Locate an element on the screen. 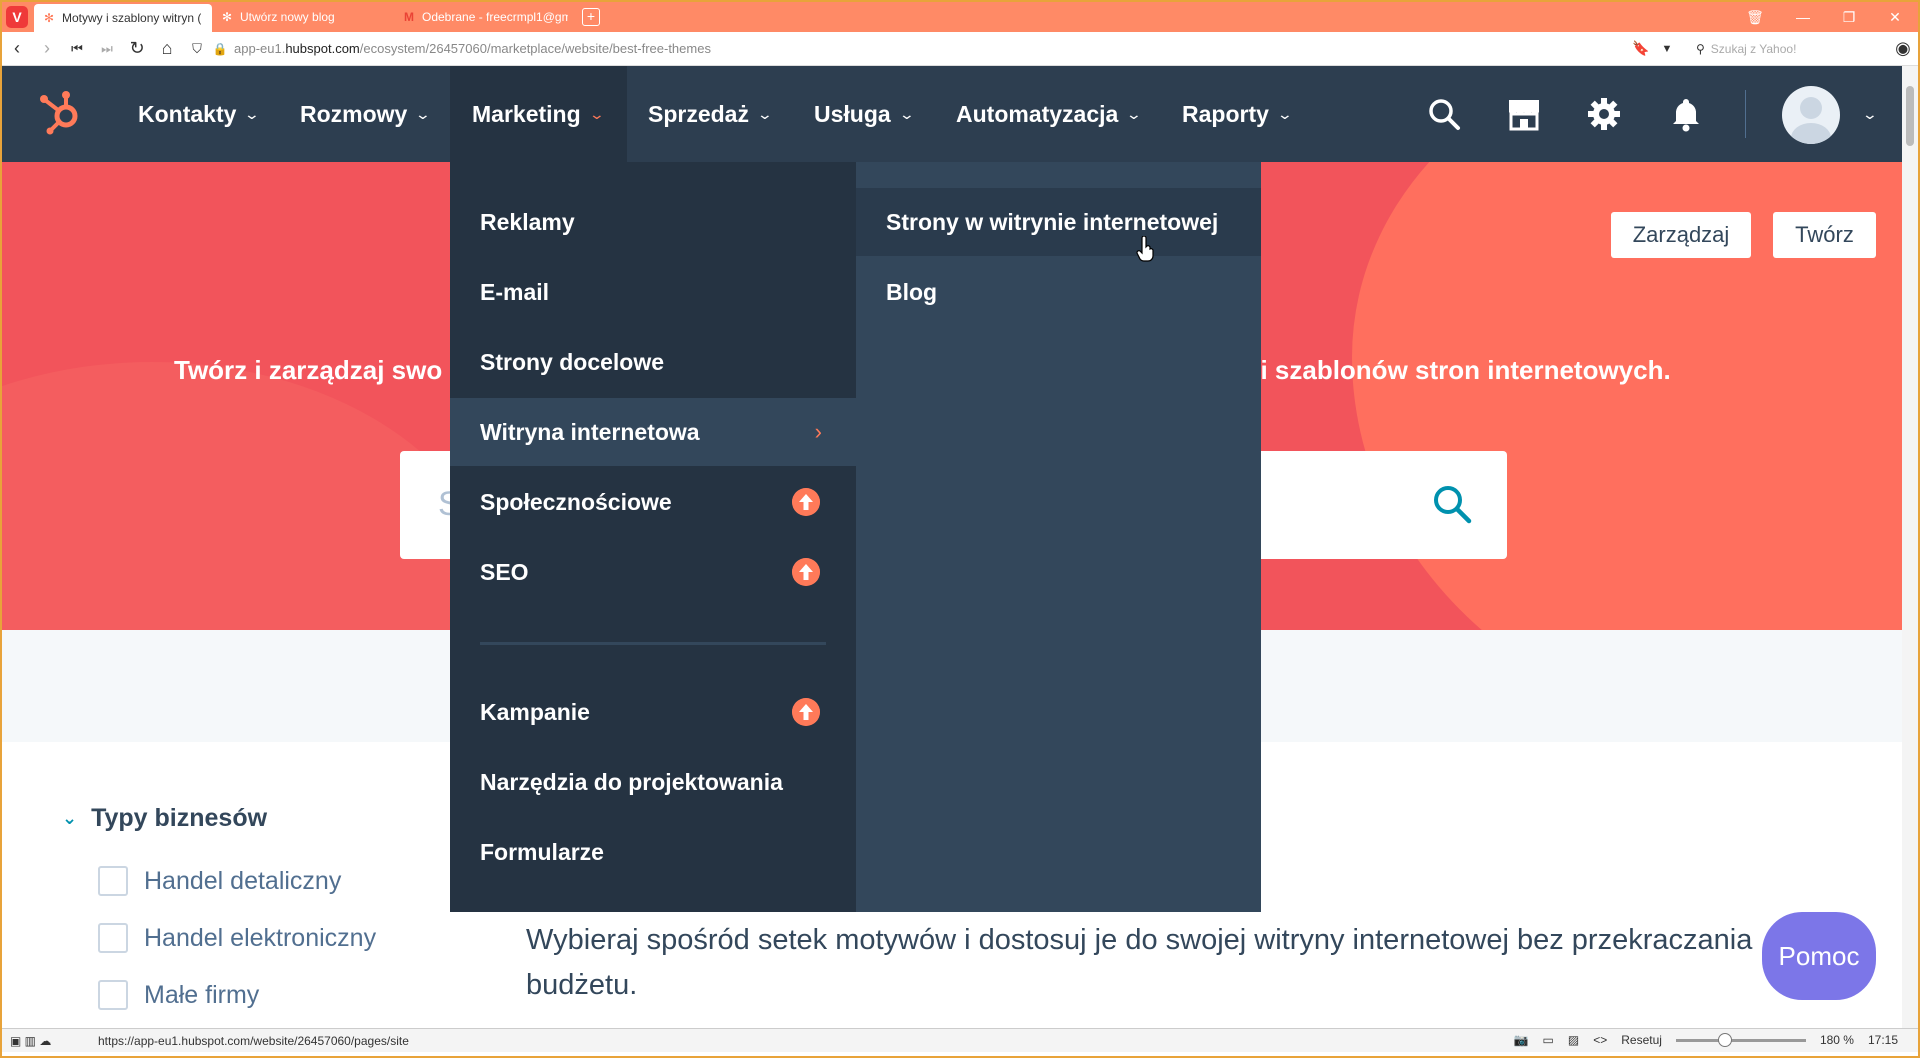 The width and height of the screenshot is (1920, 1058). tab-gmail: M Odebrane - freecrmpl1@gm is located at coordinates (485, 17).